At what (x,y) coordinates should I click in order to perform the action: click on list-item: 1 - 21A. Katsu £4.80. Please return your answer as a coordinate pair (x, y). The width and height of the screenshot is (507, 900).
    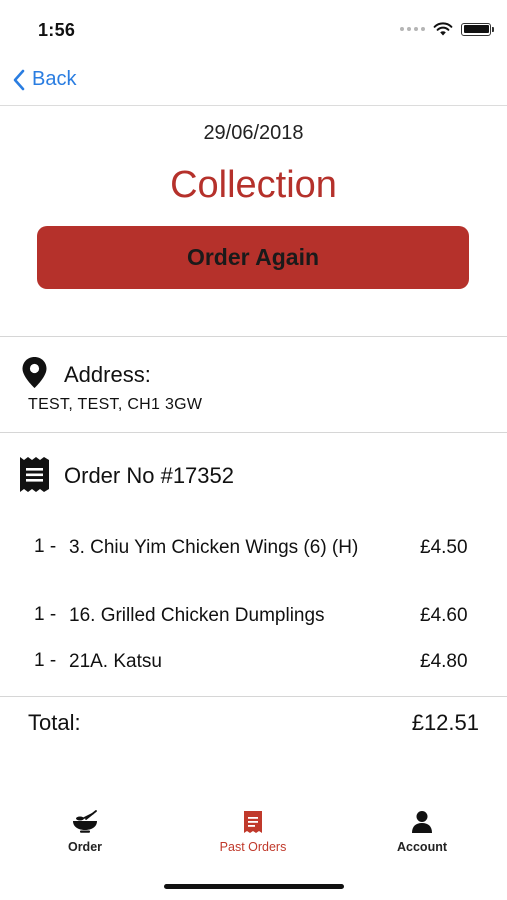
    Looking at the image, I should click on (259, 663).